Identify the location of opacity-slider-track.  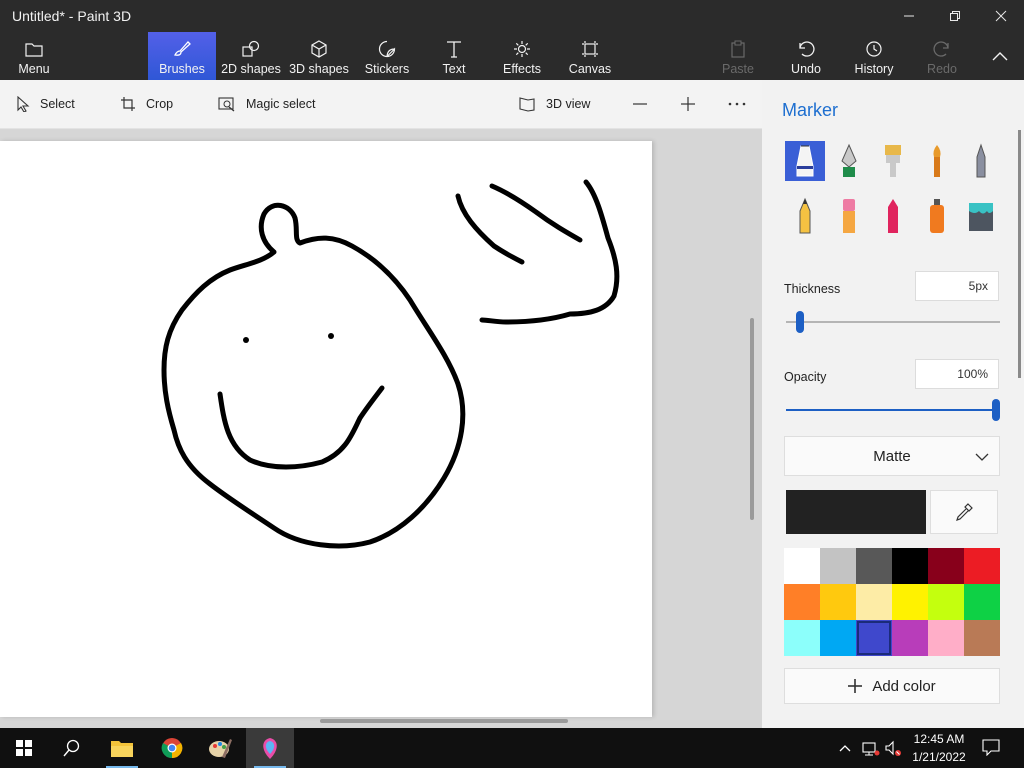
(893, 410).